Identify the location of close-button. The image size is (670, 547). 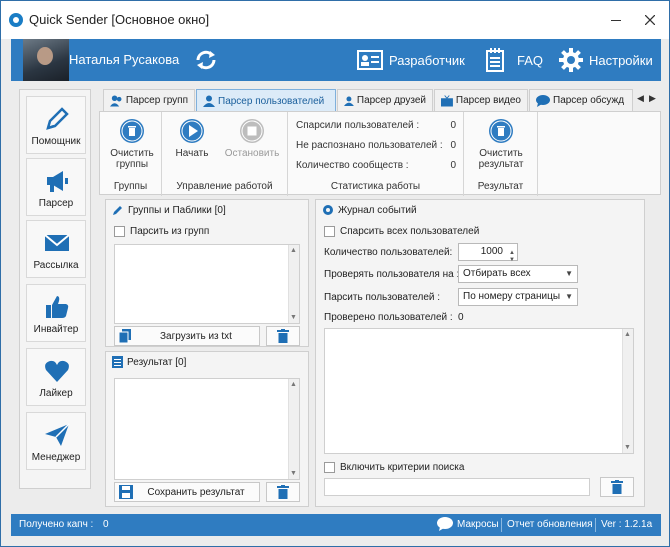
(650, 20).